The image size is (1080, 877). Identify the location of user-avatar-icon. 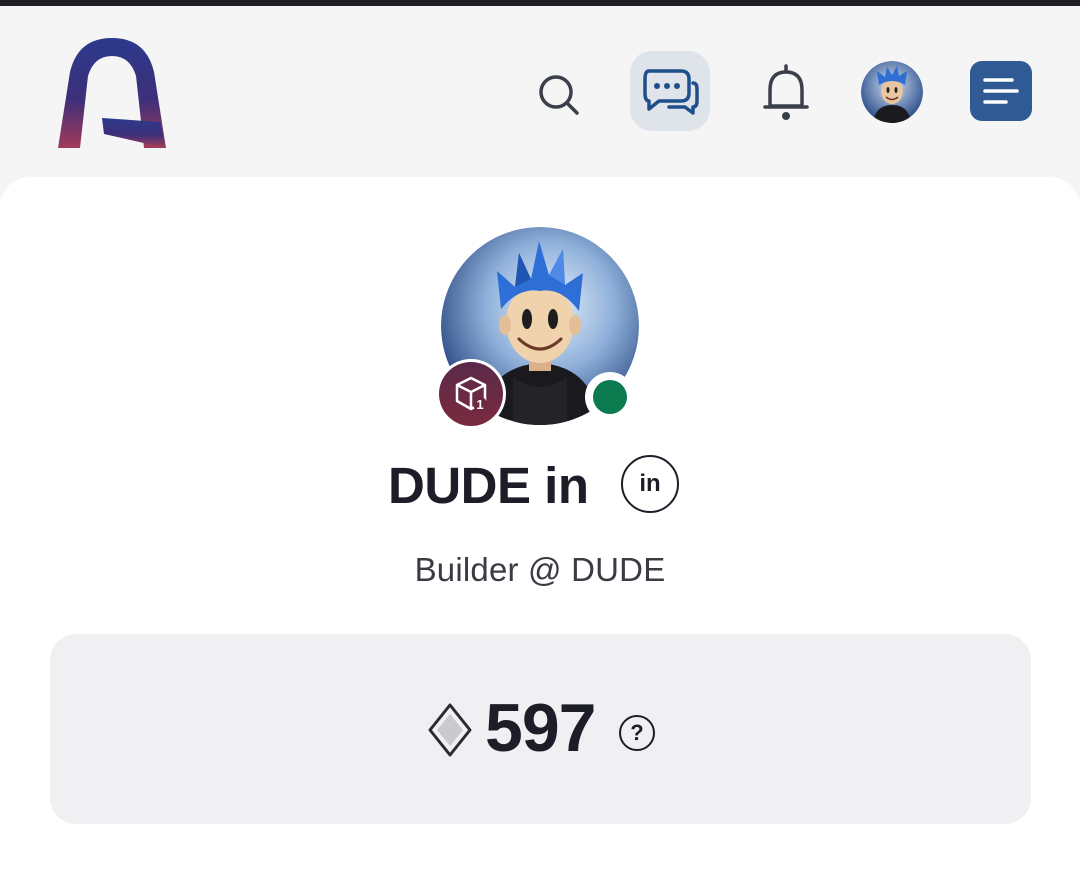
(892, 92).